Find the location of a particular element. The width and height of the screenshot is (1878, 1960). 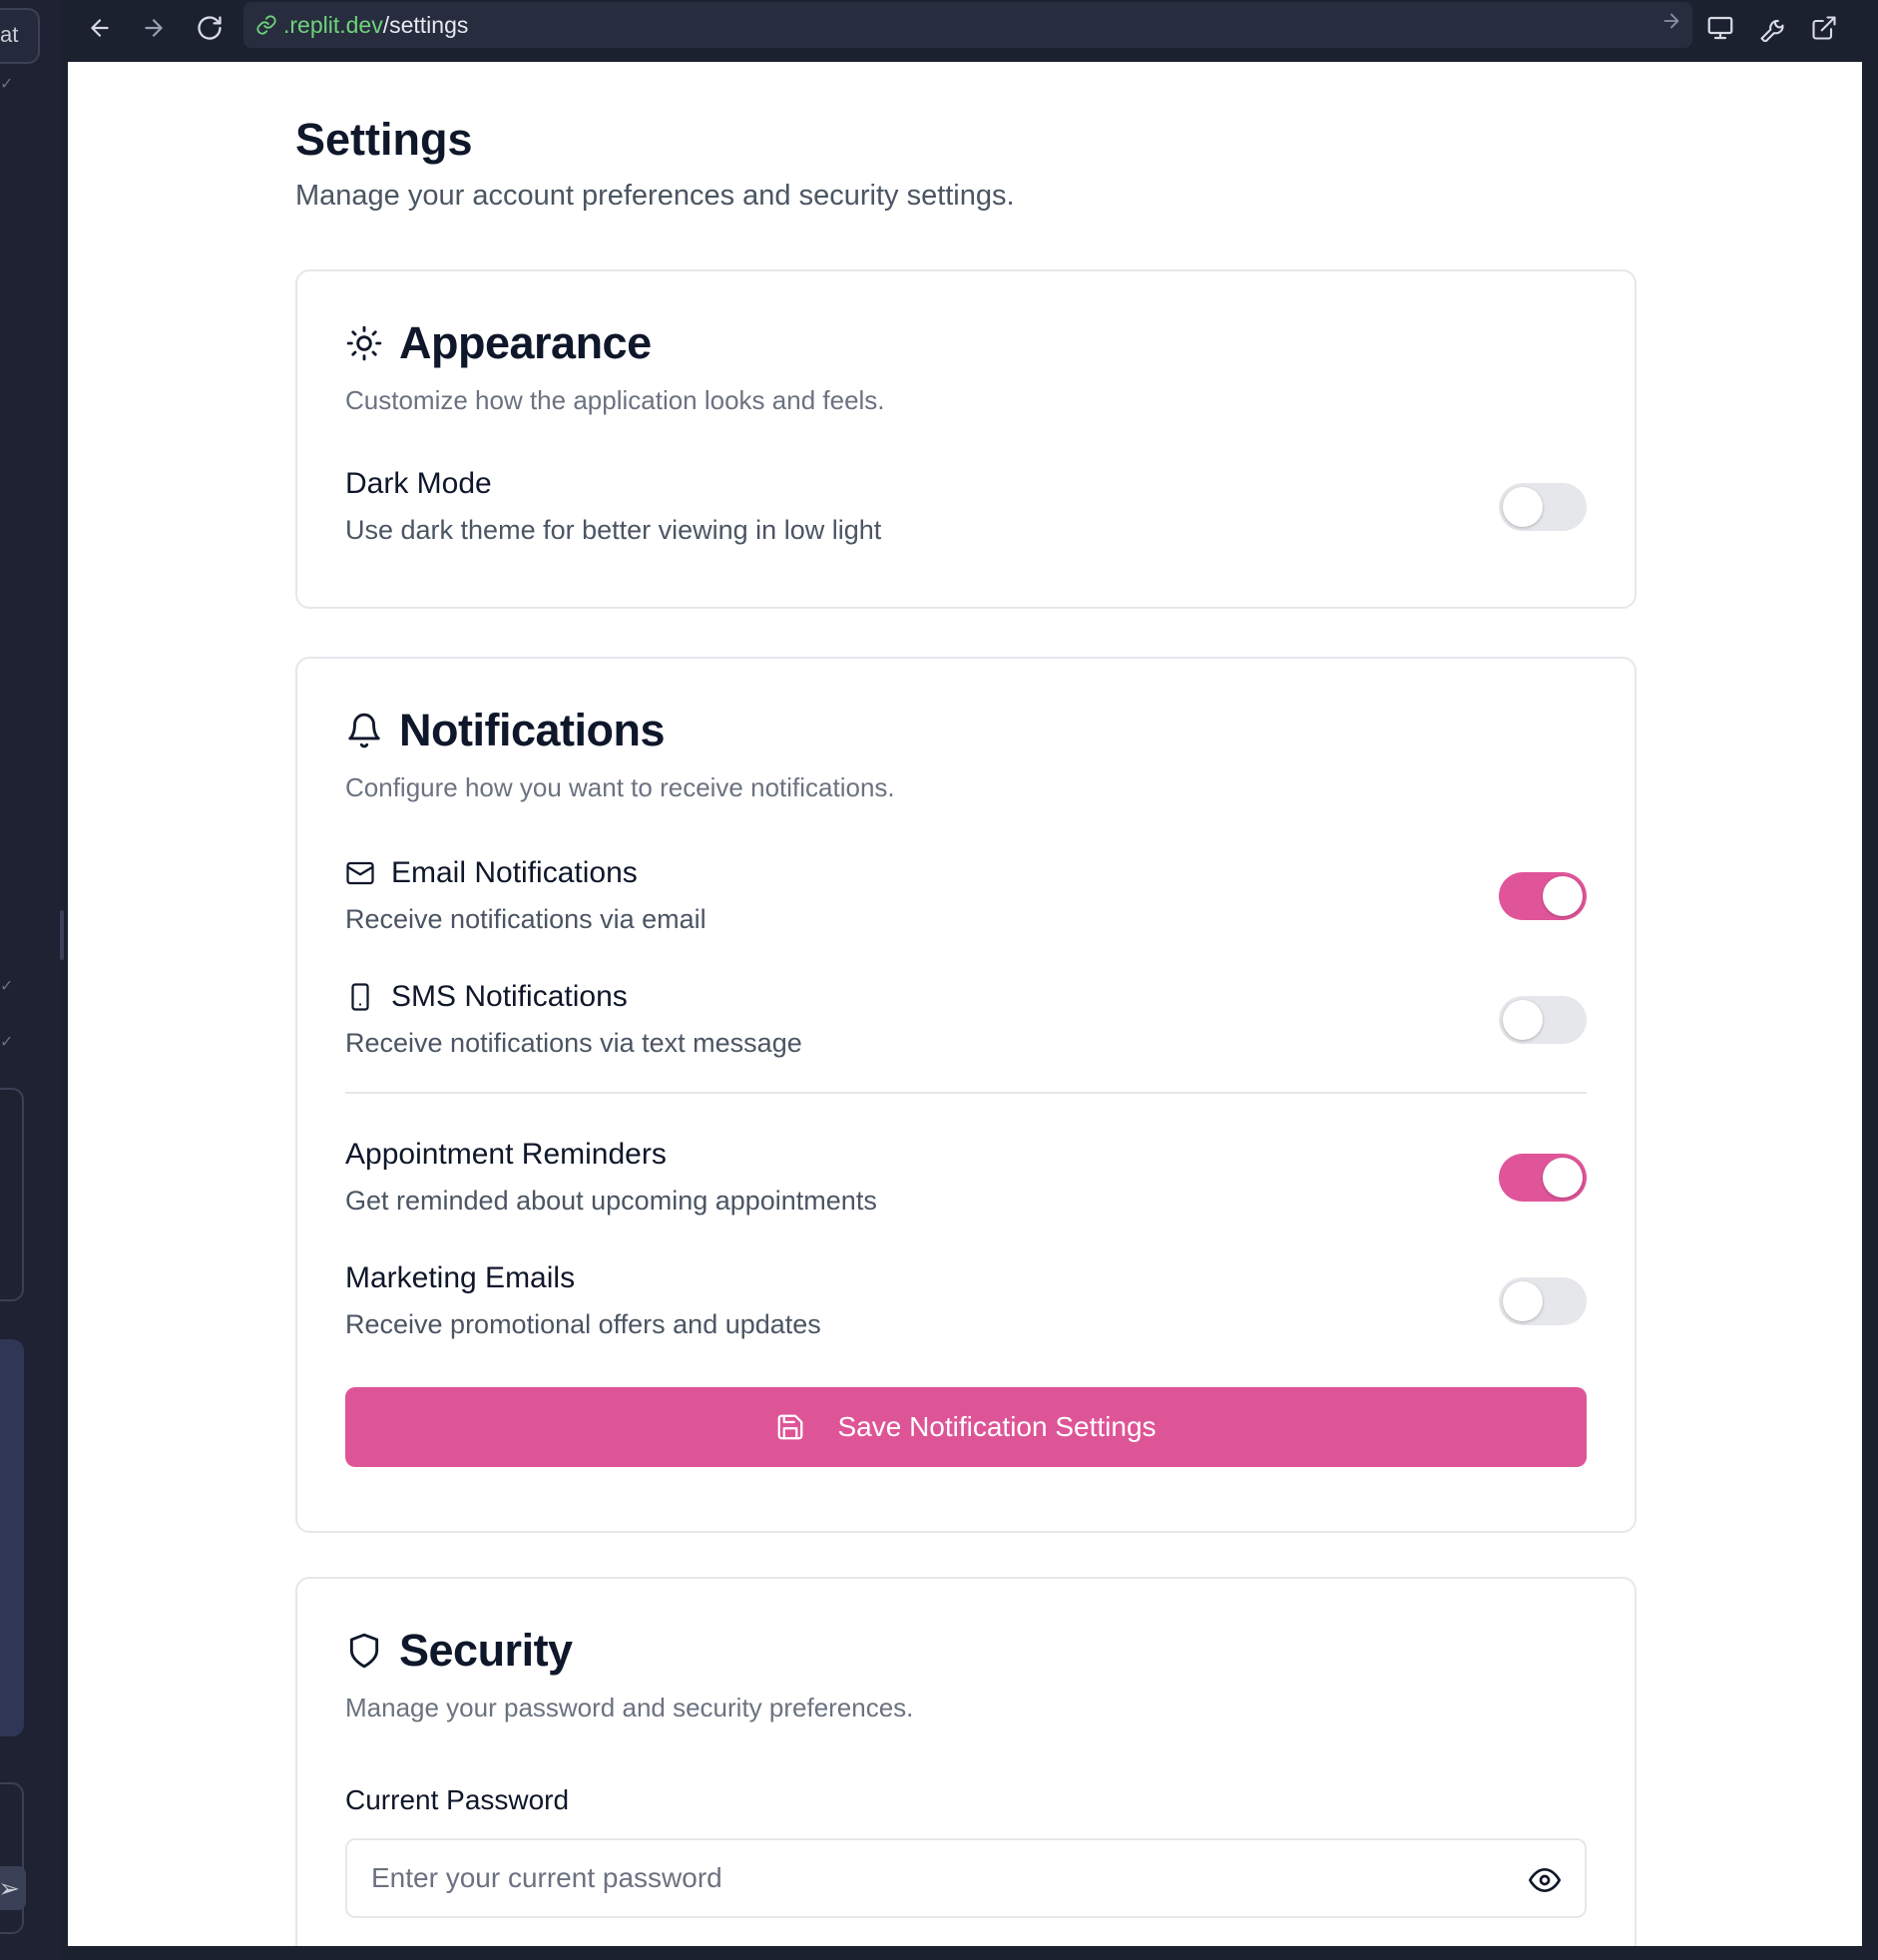

bell-icon is located at coordinates (364, 730).